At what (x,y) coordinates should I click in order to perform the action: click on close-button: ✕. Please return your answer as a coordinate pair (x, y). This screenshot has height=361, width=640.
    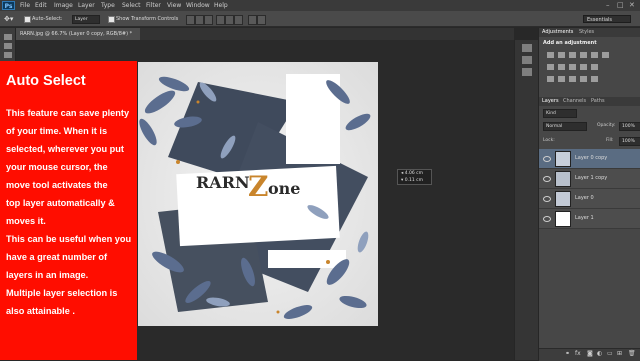
    Looking at the image, I should click on (632, 5).